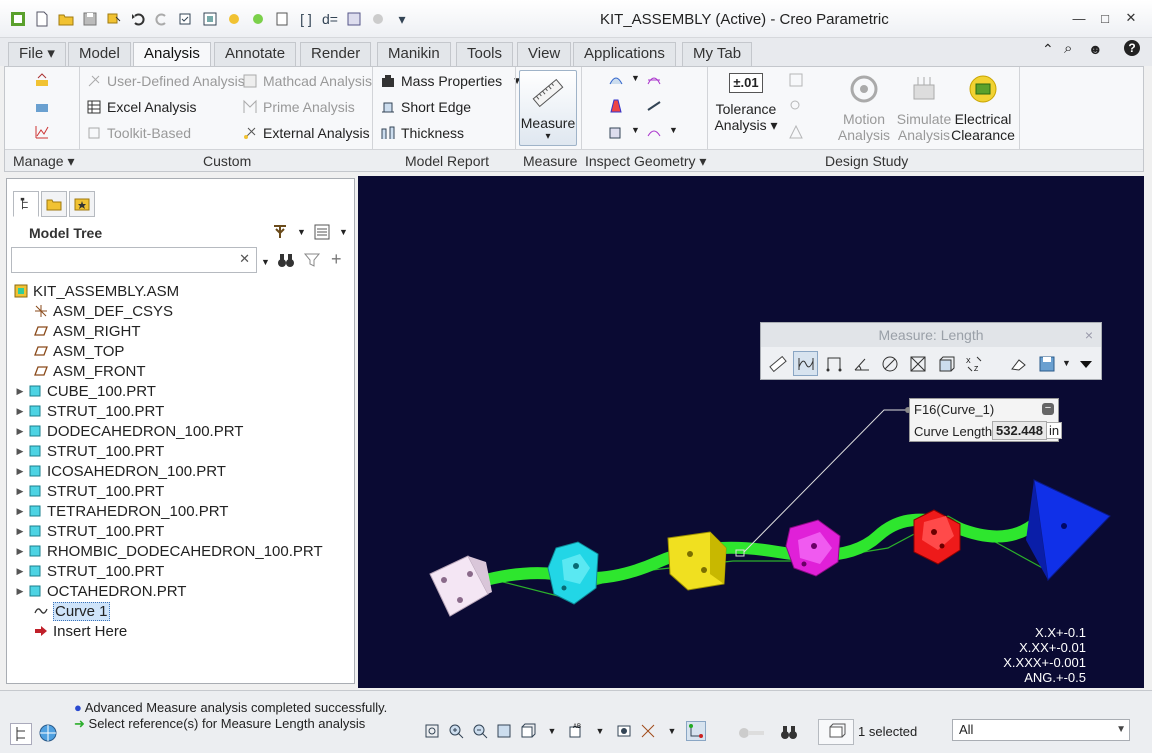 The image size is (1152, 753). I want to click on minimize-ribbon-icon: ⌃, so click(1048, 49).